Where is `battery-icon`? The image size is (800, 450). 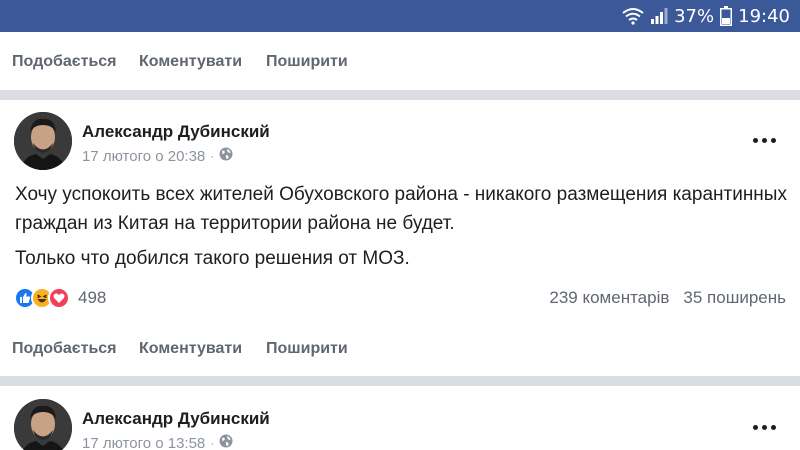
battery-icon is located at coordinates (726, 16).